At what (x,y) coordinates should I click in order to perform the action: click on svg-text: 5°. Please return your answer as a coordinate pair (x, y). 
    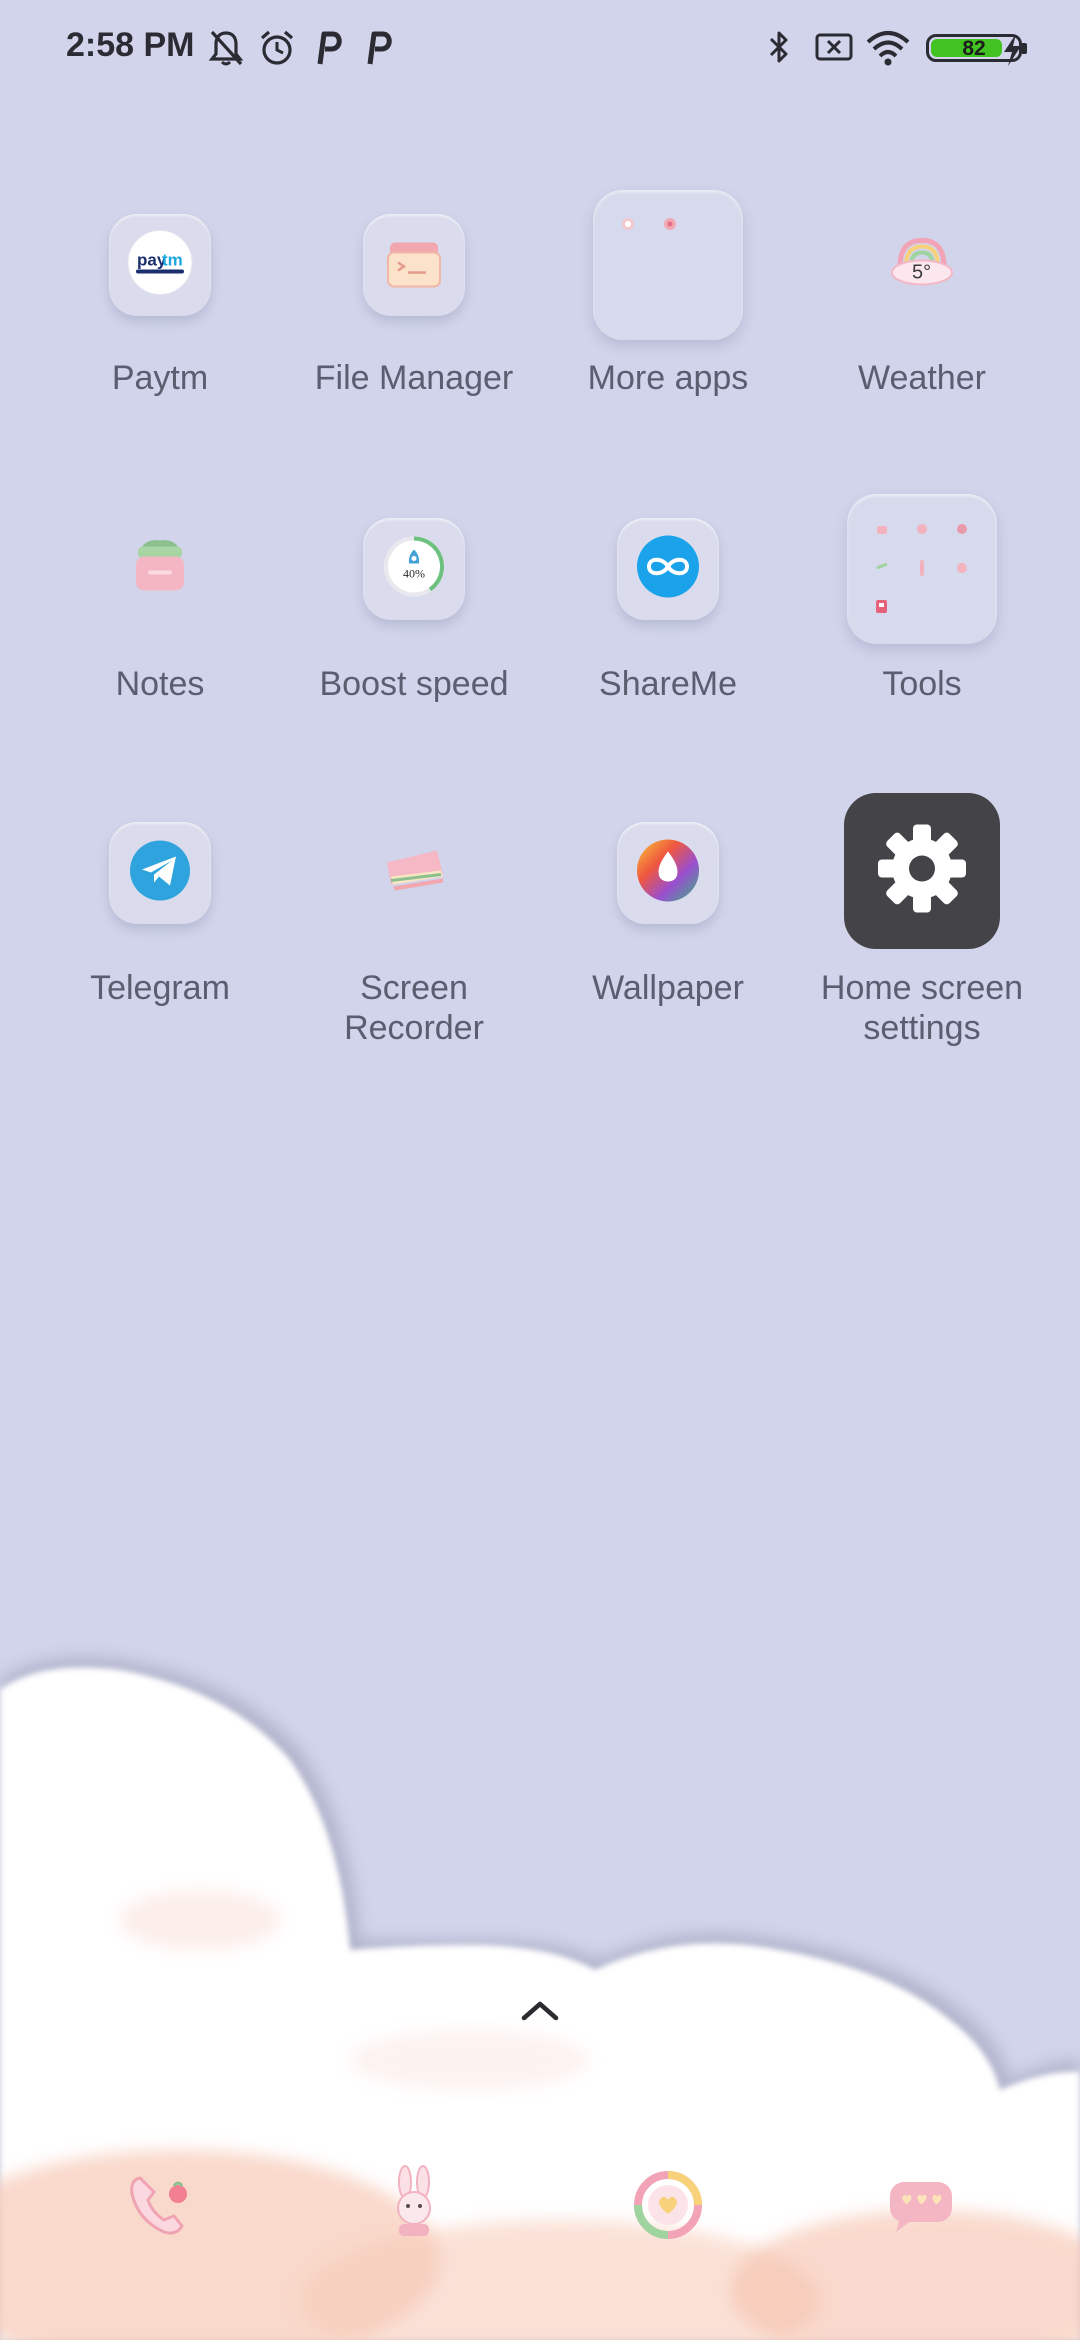
    Looking at the image, I should click on (921, 273).